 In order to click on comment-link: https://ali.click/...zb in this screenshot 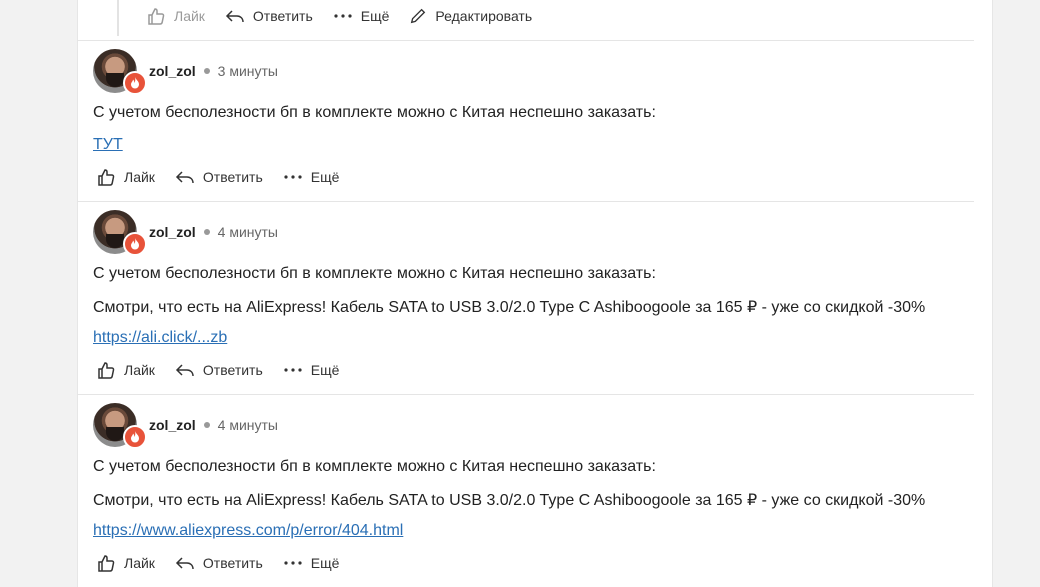, I will do `click(160, 338)`.